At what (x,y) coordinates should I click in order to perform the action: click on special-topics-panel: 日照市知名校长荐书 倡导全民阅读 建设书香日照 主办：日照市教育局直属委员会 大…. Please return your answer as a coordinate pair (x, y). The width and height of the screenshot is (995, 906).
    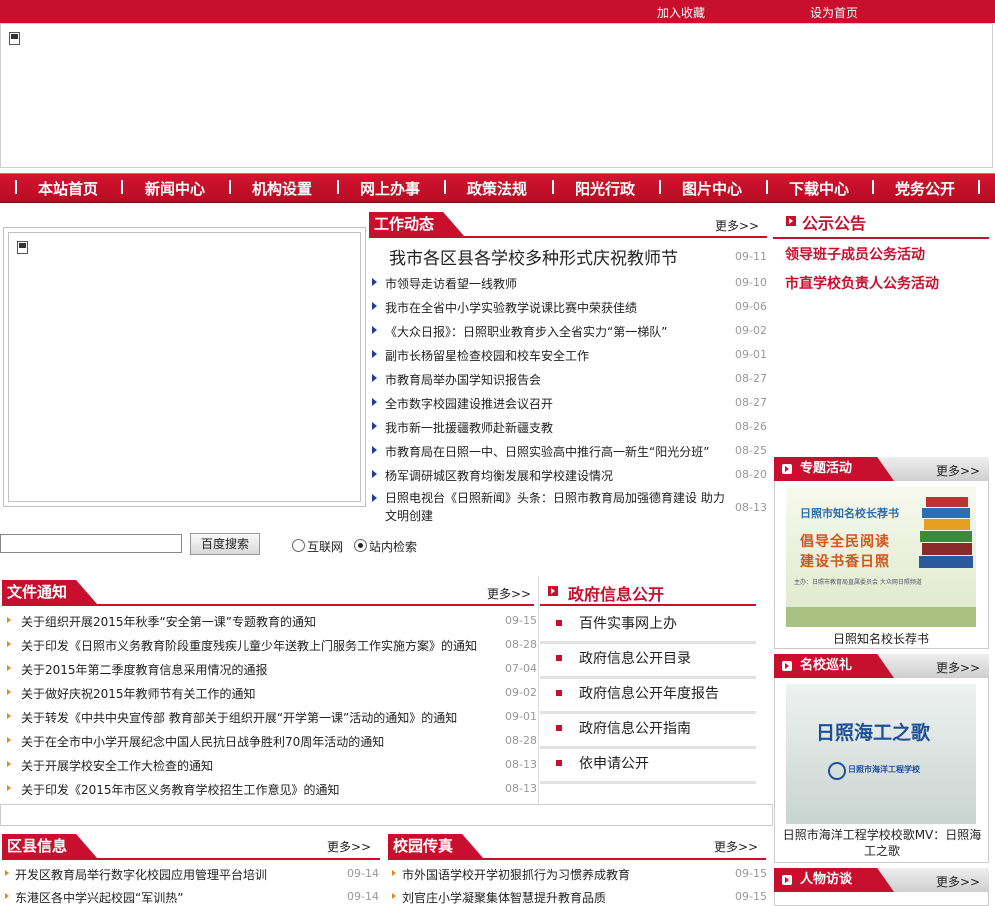
    Looking at the image, I should click on (881, 565).